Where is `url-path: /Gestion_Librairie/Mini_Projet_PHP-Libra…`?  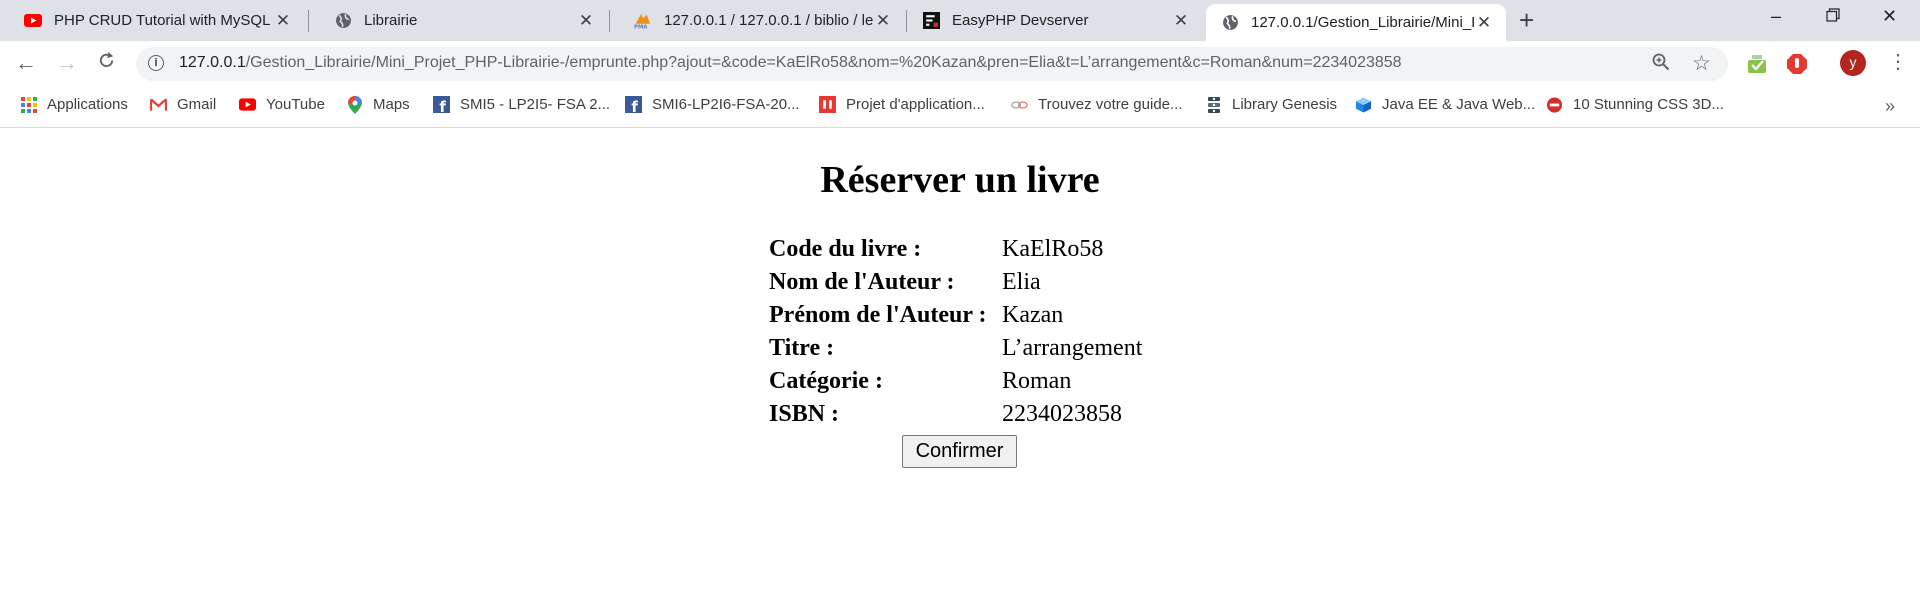 url-path: /Gestion_Librairie/Mini_Projet_PHP-Libra… is located at coordinates (823, 62).